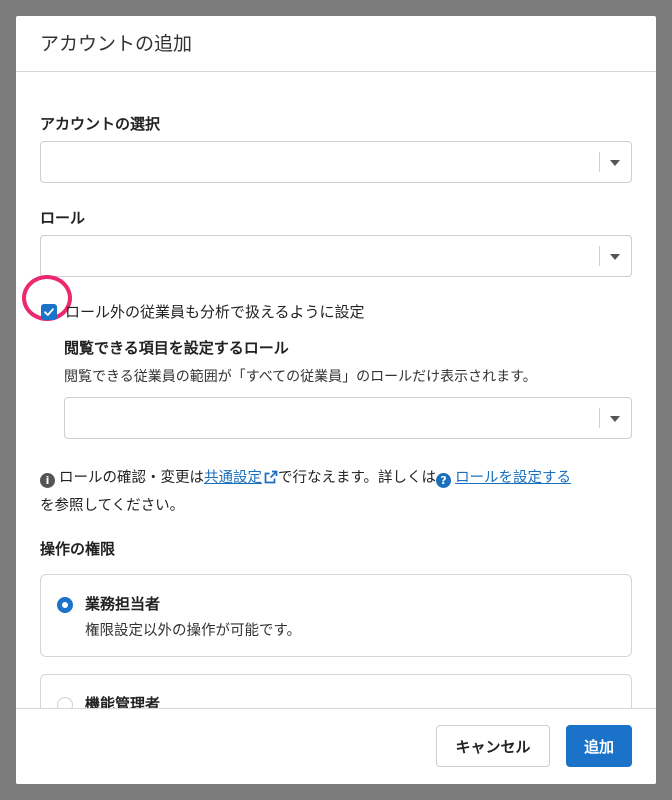  I want to click on cancel-button: キャンセル, so click(493, 746).